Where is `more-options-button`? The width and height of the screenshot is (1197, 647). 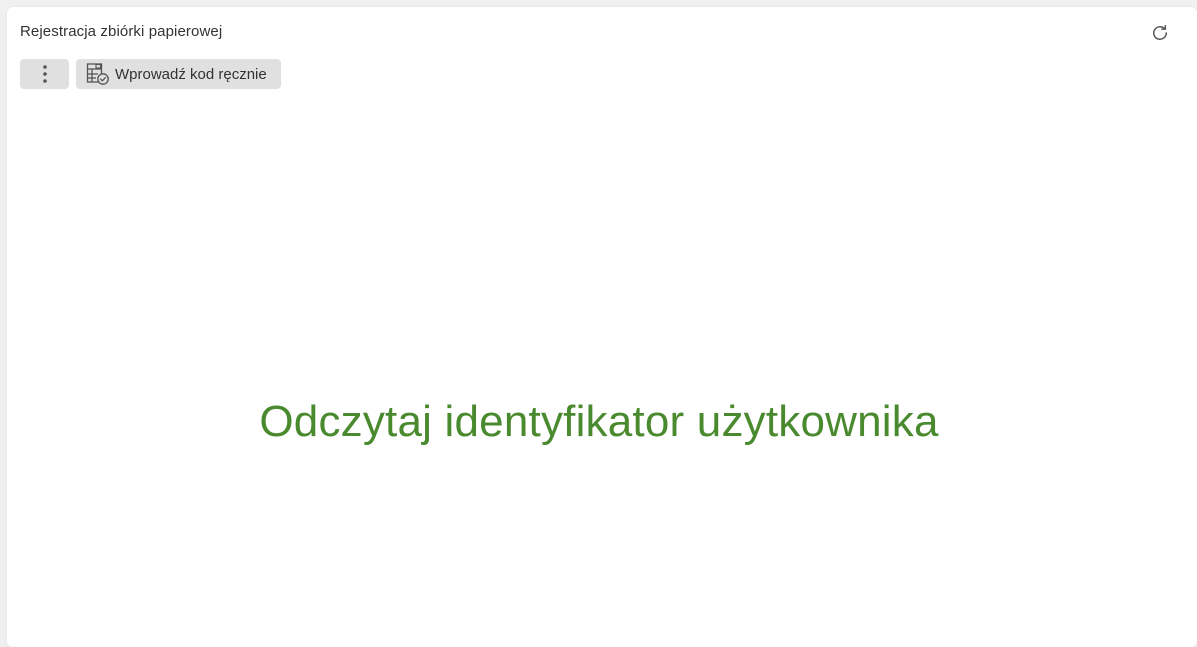 more-options-button is located at coordinates (44, 74).